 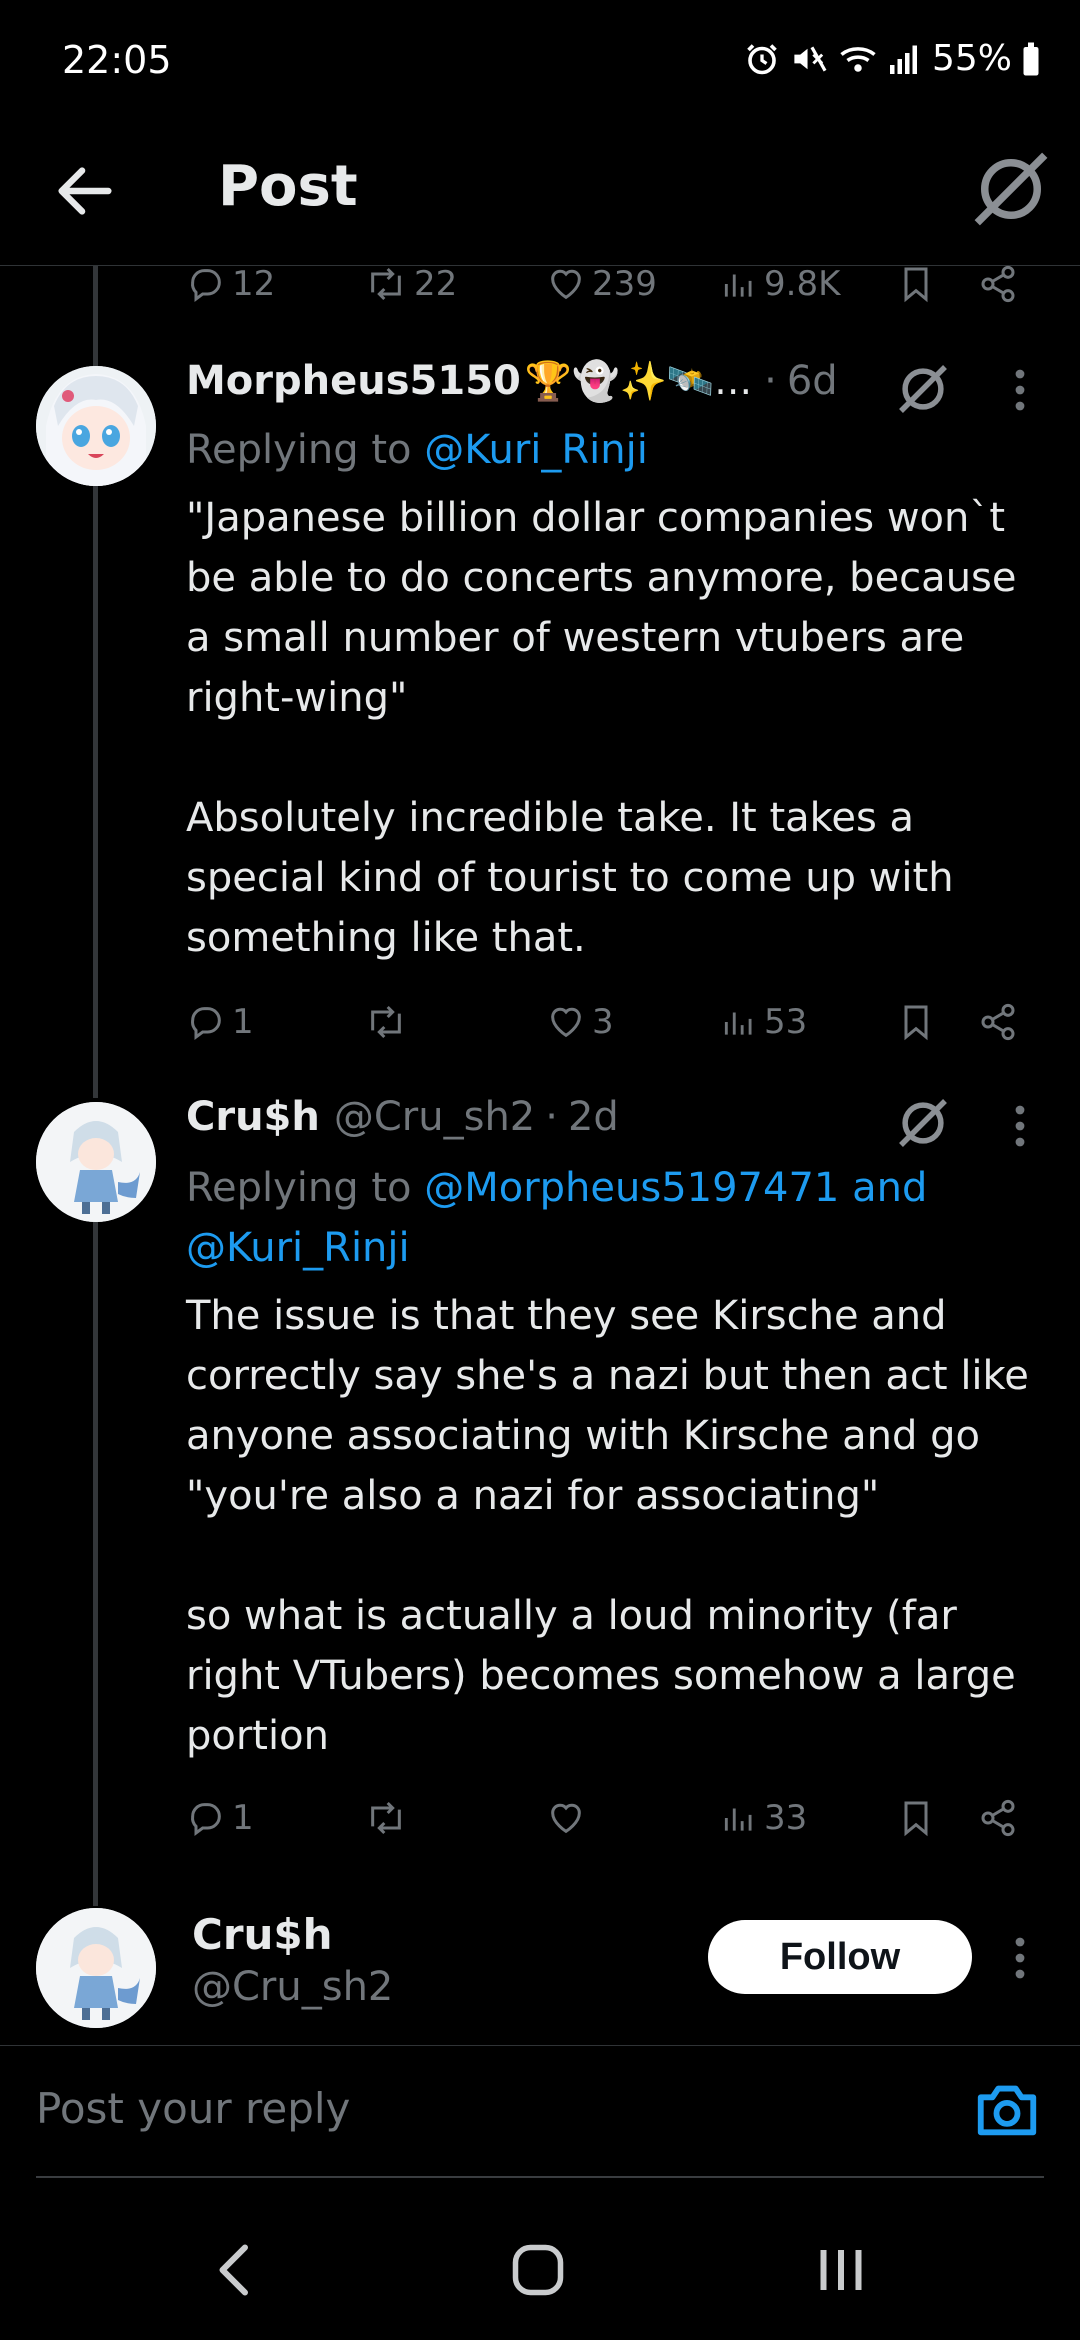 I want to click on nav-home-icon, so click(x=538, y=2270).